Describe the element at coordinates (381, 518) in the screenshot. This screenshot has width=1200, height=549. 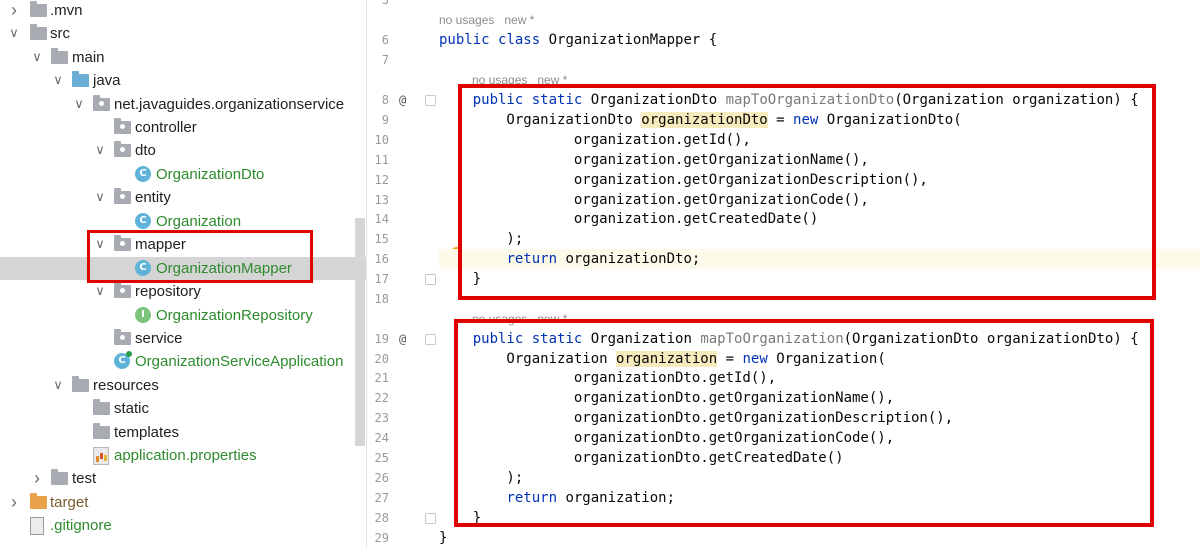
I see `line-number: 28` at that location.